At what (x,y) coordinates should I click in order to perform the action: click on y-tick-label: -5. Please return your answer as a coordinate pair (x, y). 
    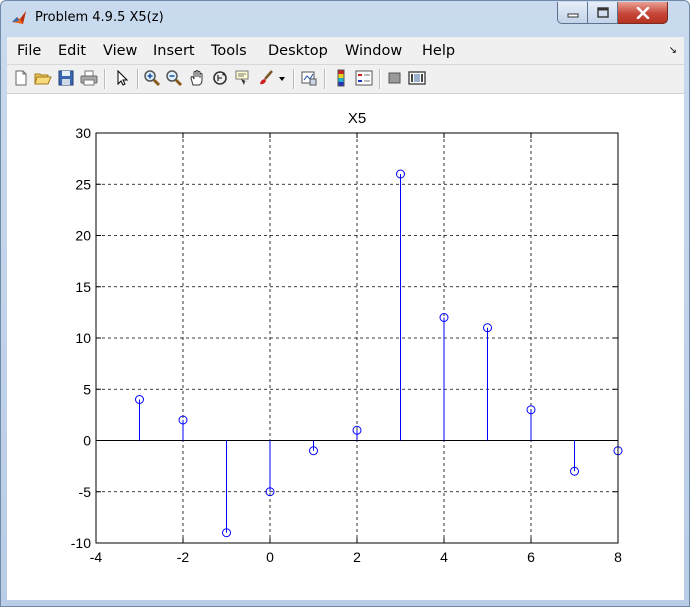
    Looking at the image, I should click on (85, 492).